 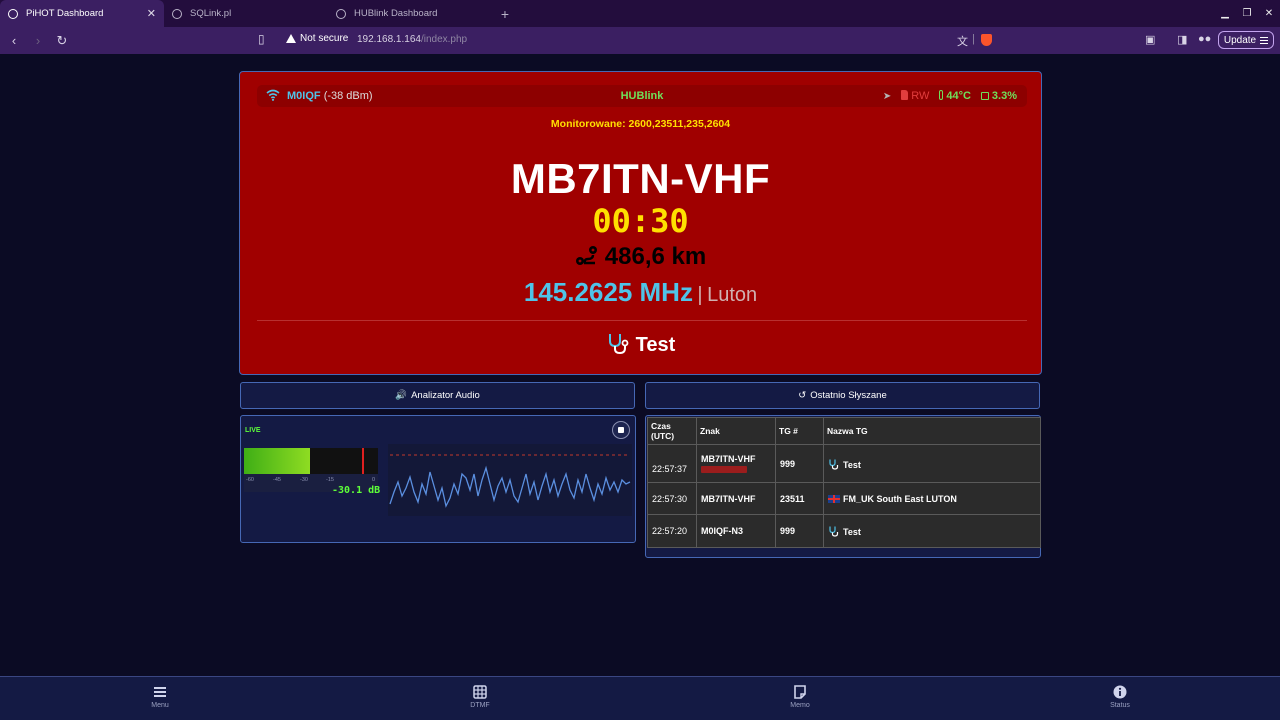 I want to click on audio-analyzer-panel: LIVE -60 -45 -30 -15 0 -30.1 dB, so click(x=438, y=479).